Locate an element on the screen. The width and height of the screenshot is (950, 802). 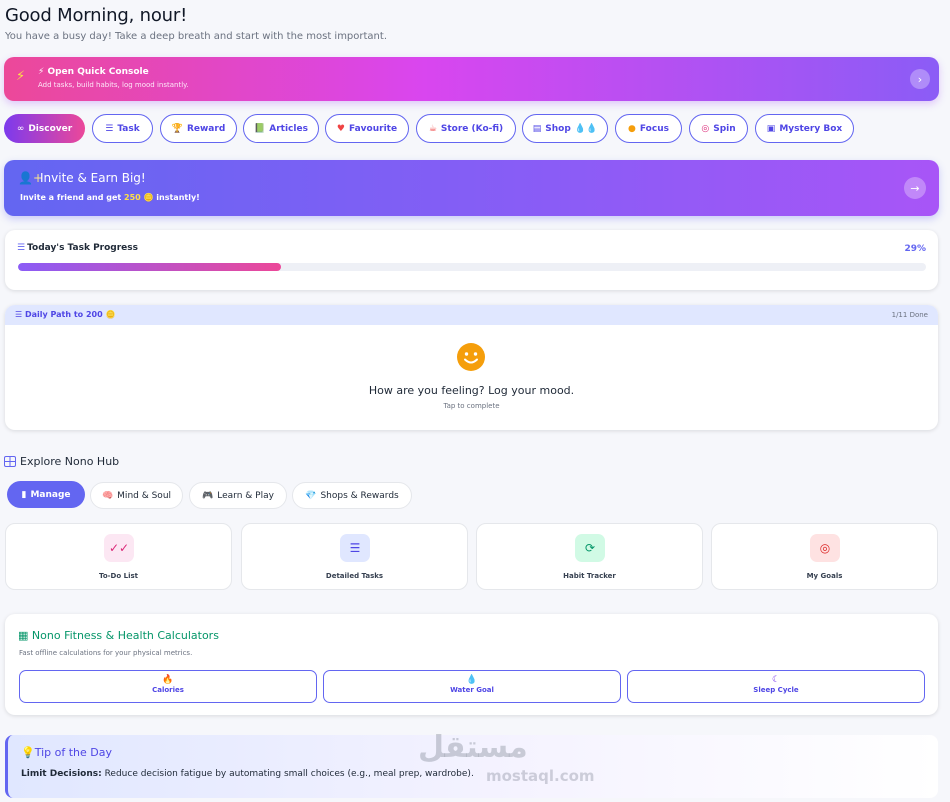
nav-pill-label: Favourite is located at coordinates (373, 128).